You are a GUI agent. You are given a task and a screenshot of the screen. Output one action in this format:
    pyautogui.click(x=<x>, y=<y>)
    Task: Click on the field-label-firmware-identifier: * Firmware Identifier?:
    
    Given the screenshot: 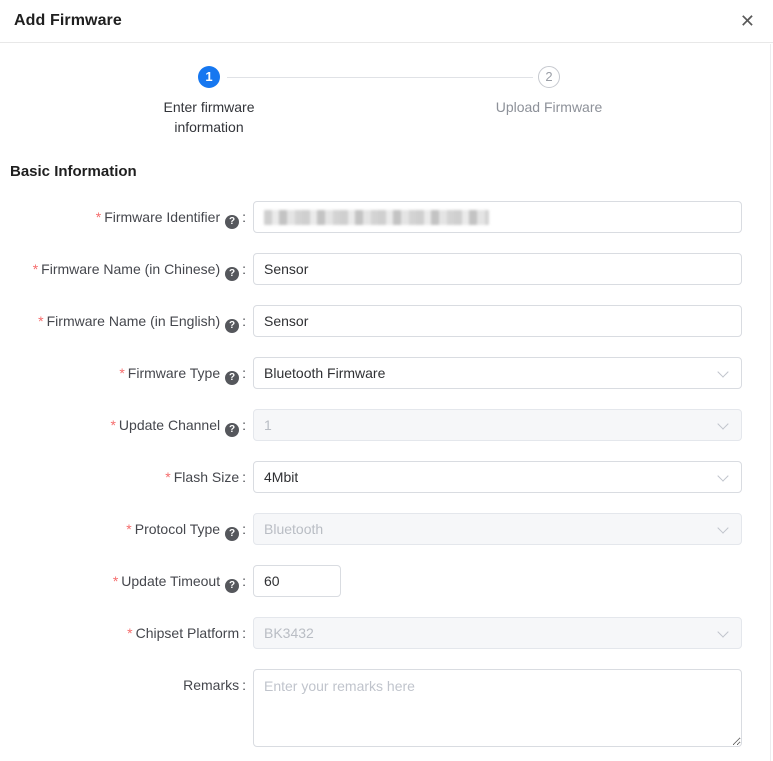 What is the action you would take?
    pyautogui.click(x=123, y=217)
    